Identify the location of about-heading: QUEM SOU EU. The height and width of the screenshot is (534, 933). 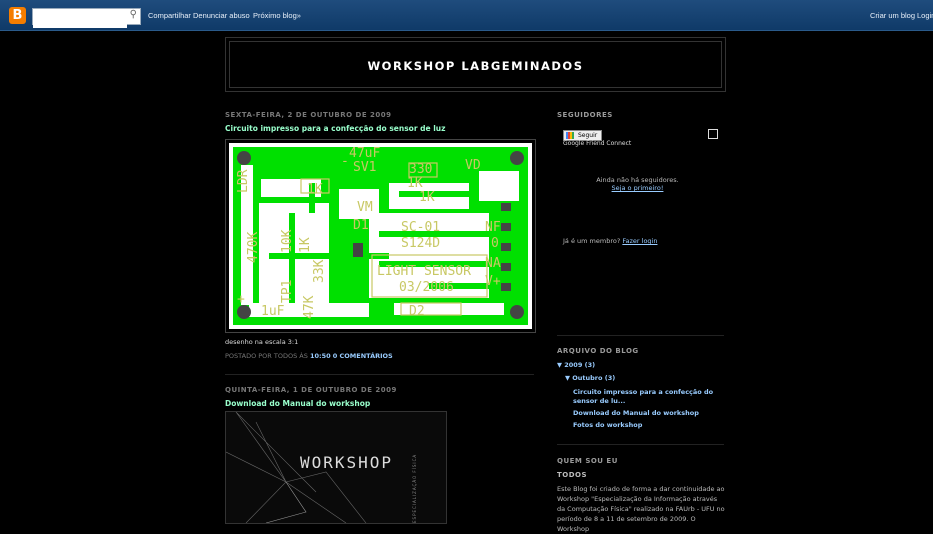
(587, 461).